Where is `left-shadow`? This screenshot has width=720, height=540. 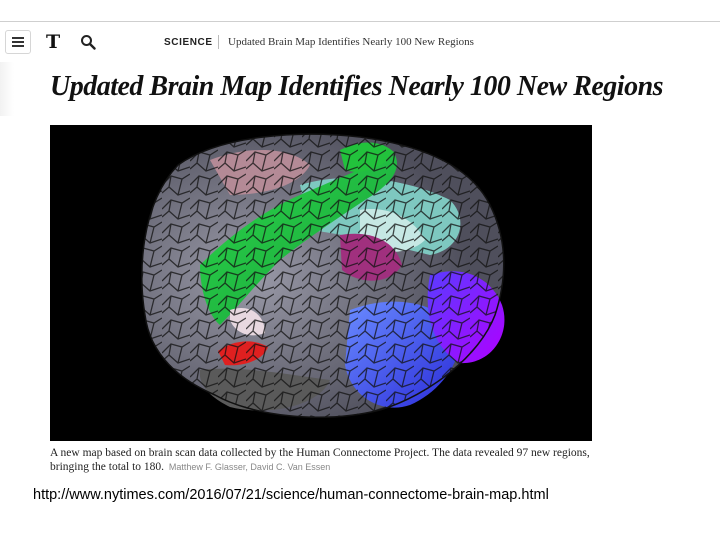 left-shadow is located at coordinates (7, 89).